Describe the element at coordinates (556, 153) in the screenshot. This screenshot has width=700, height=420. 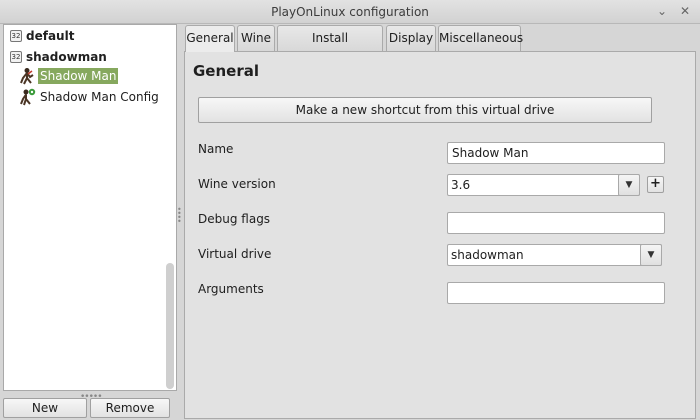
I see `name-input: Shadow Man` at that location.